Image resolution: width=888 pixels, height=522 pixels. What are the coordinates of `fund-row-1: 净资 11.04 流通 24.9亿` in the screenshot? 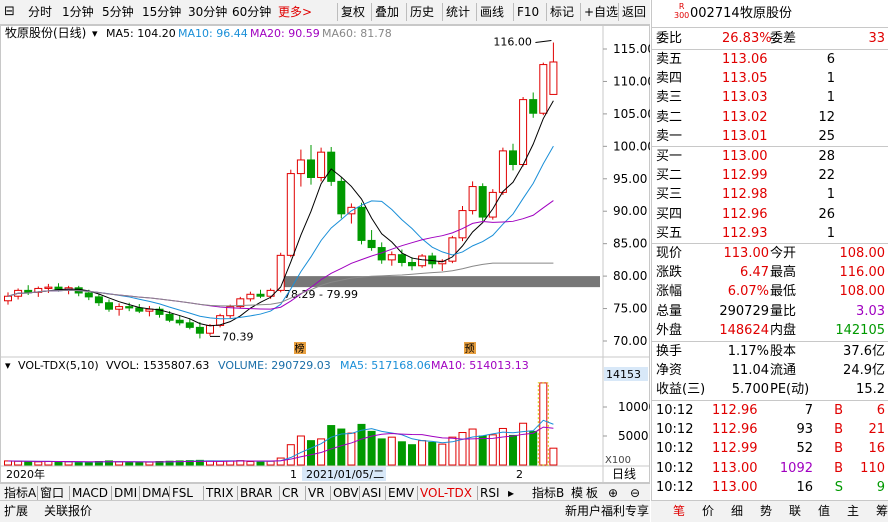 It's located at (770, 370).